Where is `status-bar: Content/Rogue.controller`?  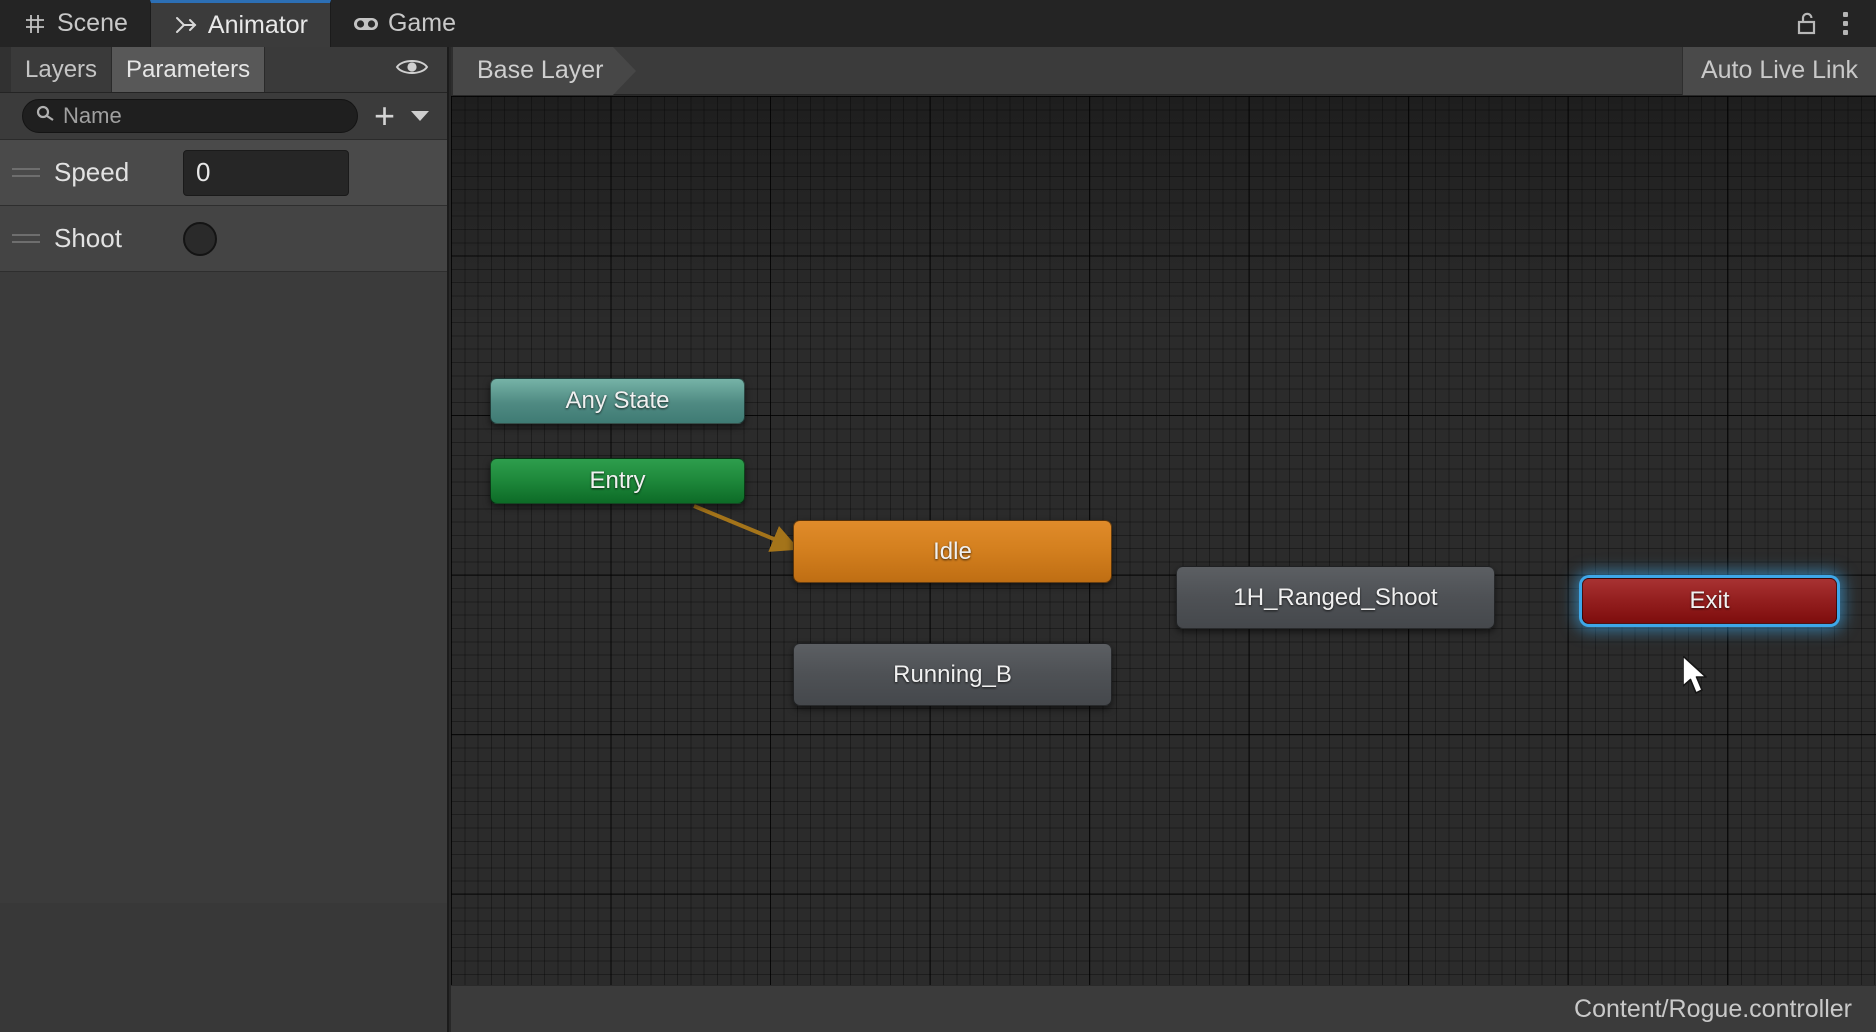 status-bar: Content/Rogue.controller is located at coordinates (1163, 1008).